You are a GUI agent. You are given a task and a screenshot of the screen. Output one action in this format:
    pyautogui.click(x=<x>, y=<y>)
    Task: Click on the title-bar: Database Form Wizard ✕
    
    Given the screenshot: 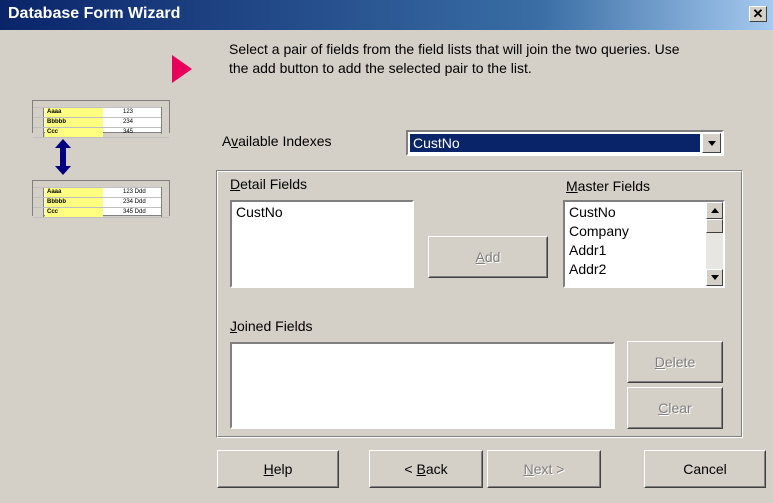 What is the action you would take?
    pyautogui.click(x=386, y=15)
    